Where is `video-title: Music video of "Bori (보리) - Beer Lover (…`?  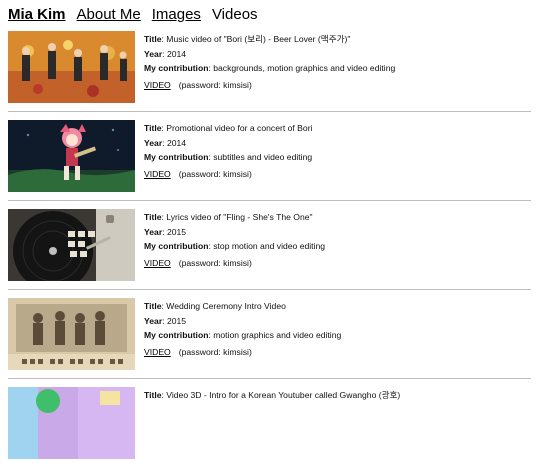
video-title: Music video of "Bori (보리) - Beer Lover (… is located at coordinates (258, 39).